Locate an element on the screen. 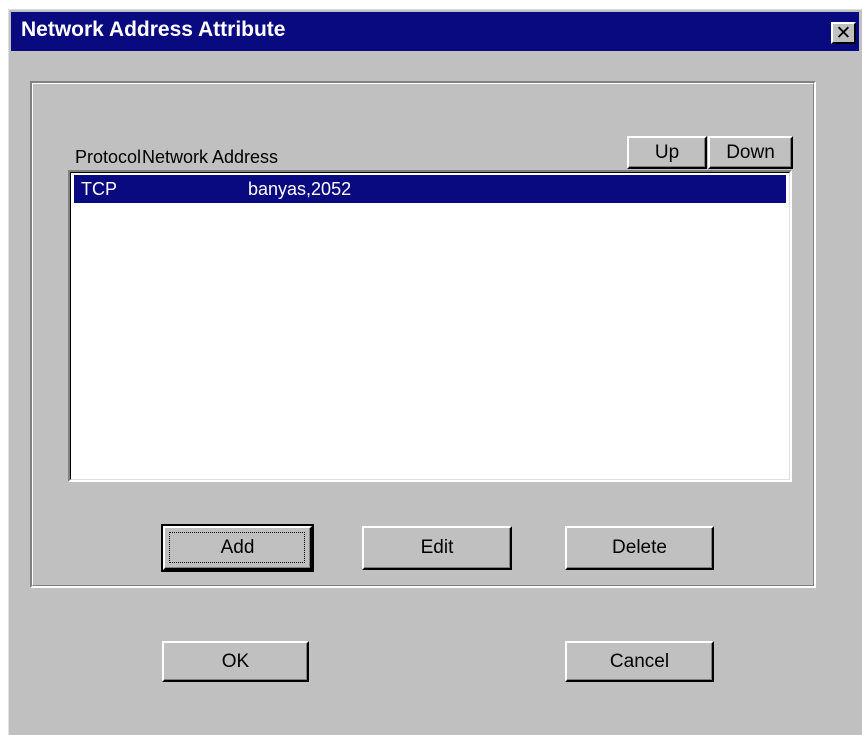  down-button: Down is located at coordinates (750, 152).